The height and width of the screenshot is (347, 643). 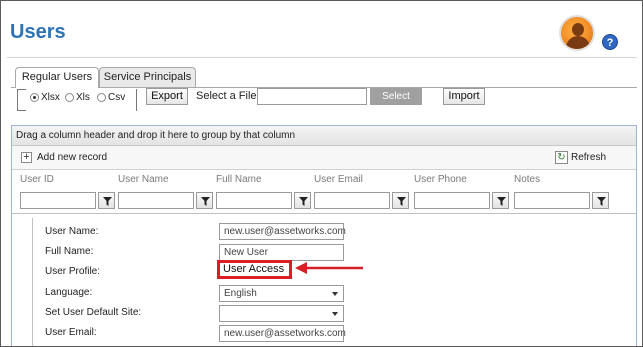 I want to click on import-button: Import, so click(x=464, y=96).